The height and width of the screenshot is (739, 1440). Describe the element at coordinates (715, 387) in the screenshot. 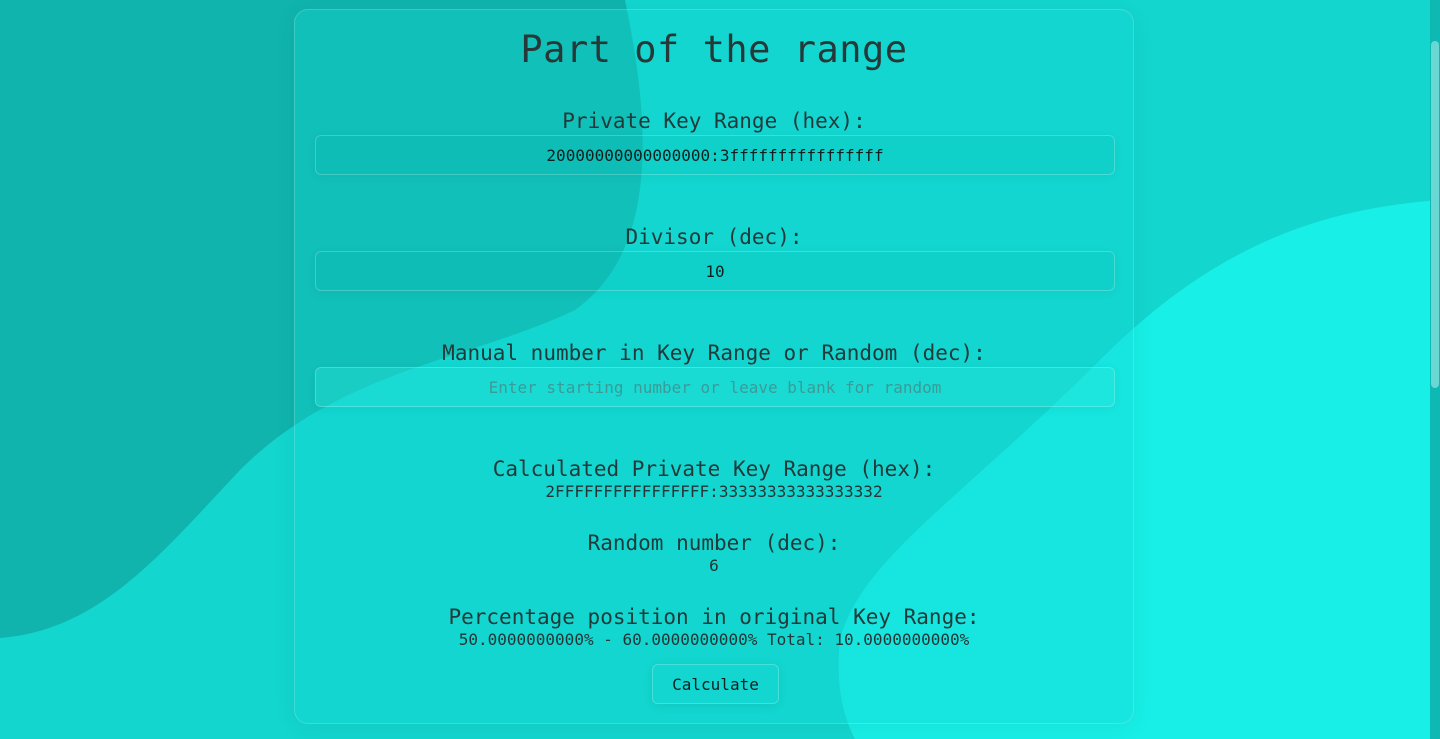

I see `manual-number-input` at that location.